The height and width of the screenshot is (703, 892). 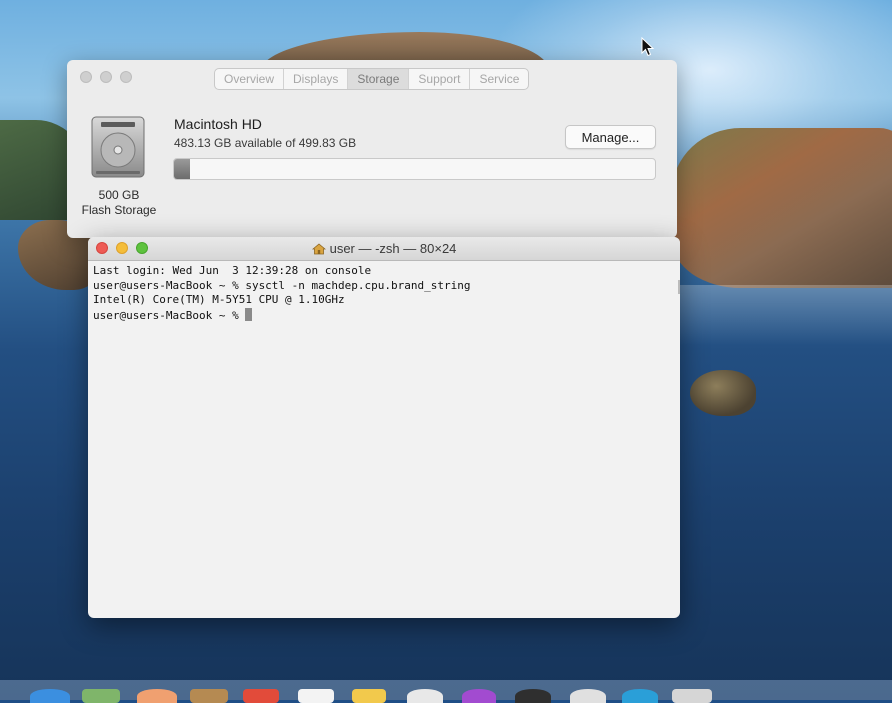 I want to click on home-icon, so click(x=318, y=248).